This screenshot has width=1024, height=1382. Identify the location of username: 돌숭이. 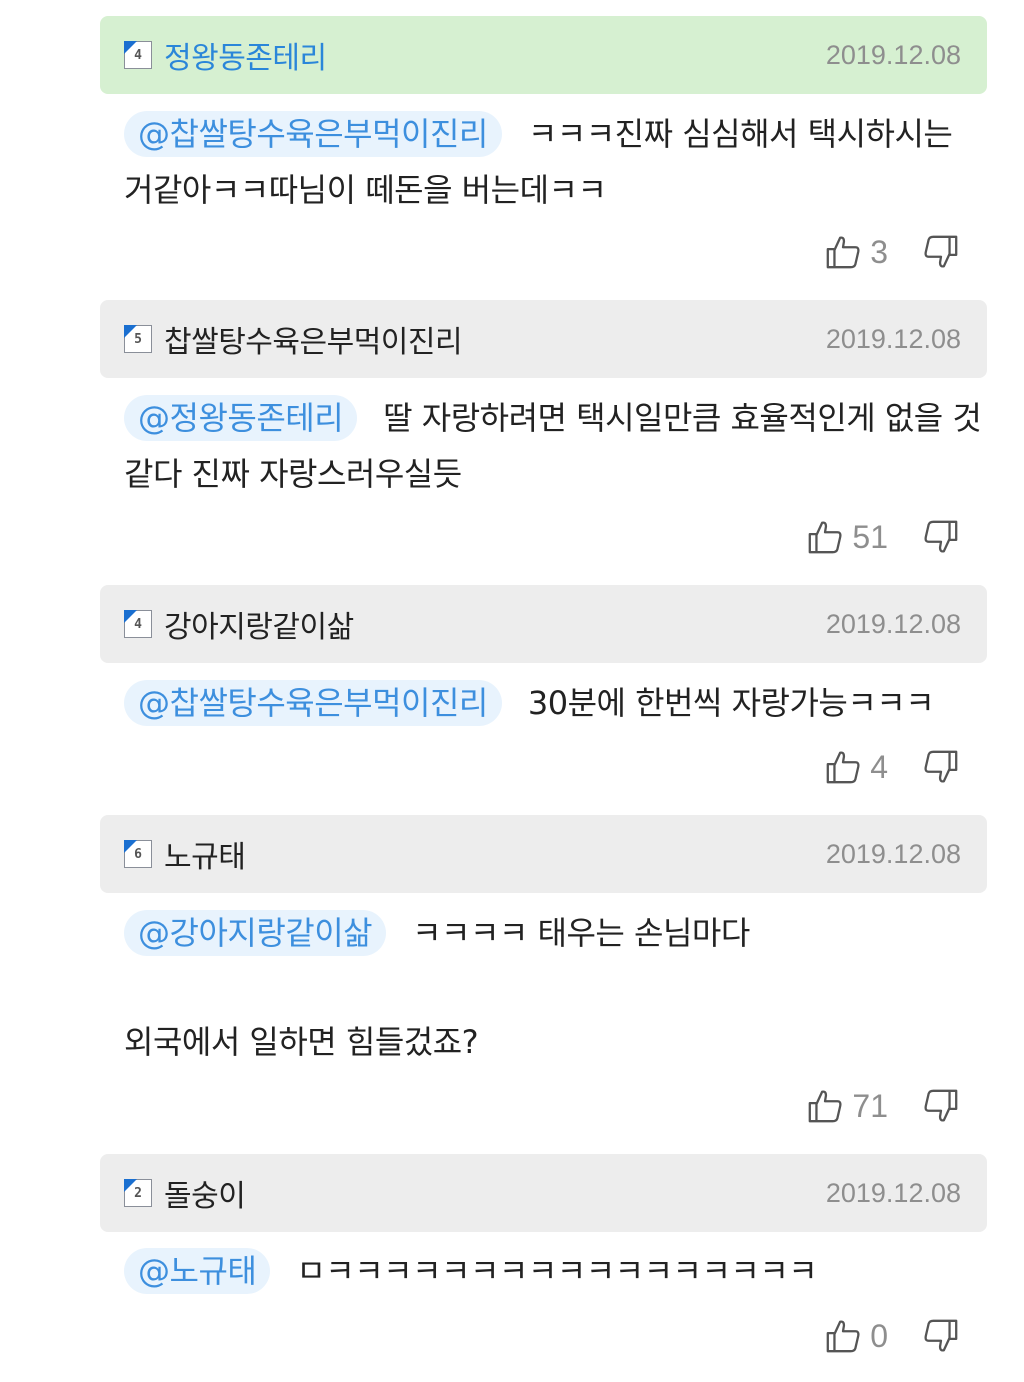
(495, 1193).